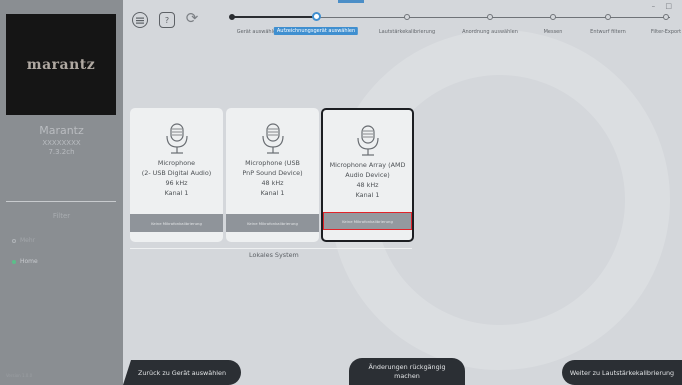 This screenshot has height=385, width=682. I want to click on step-label-3: Lautstärkekalibrierung, so click(407, 32).